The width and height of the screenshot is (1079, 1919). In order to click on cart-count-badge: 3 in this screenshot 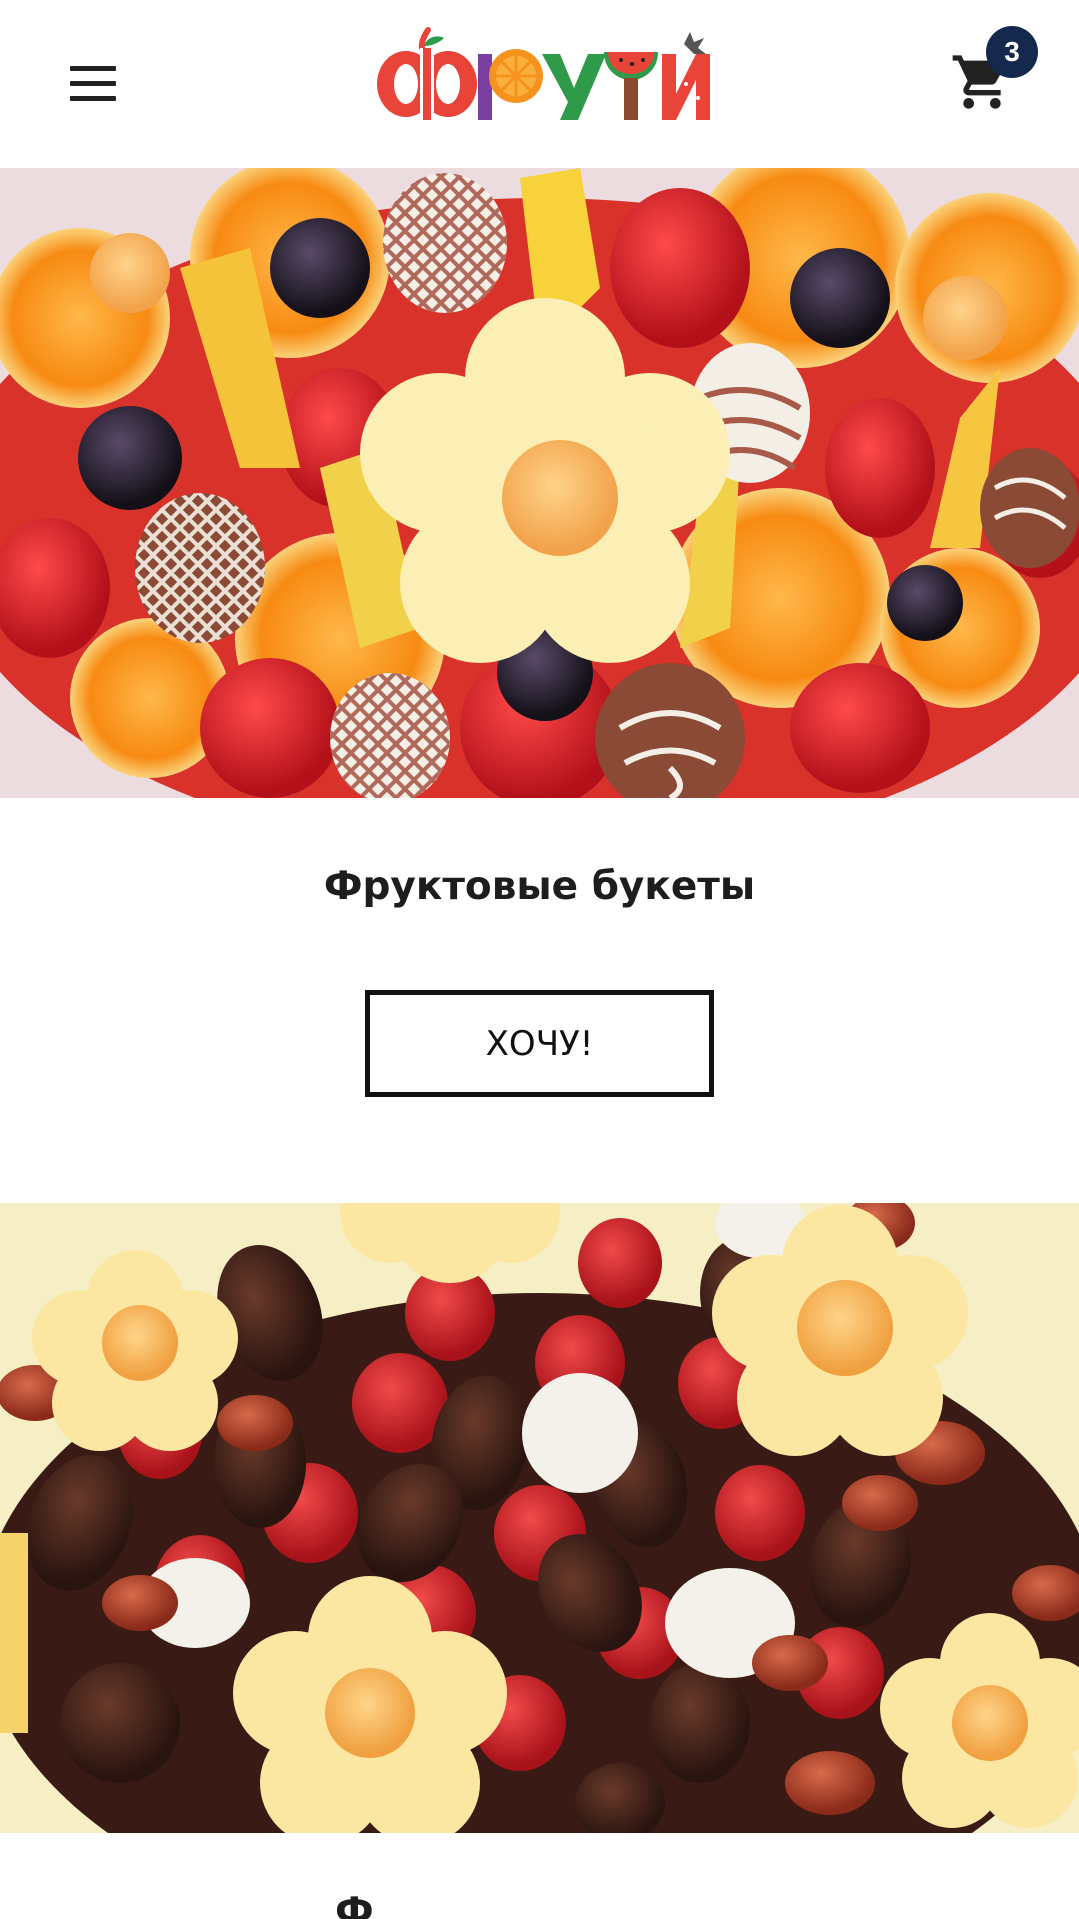, I will do `click(1012, 52)`.